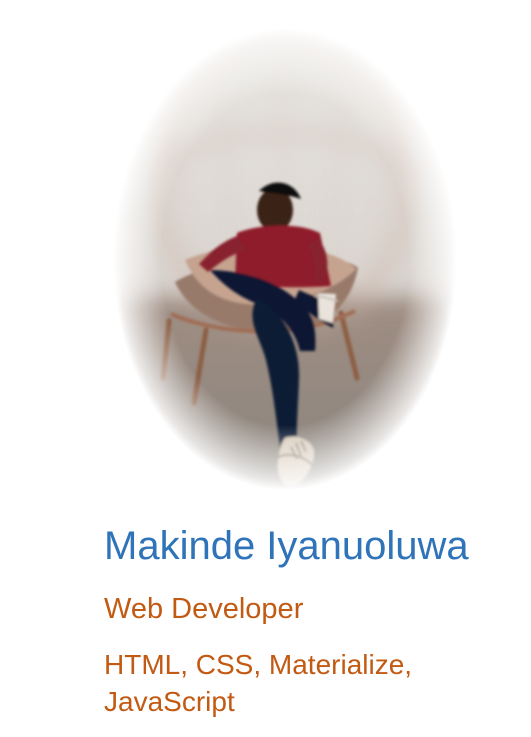 This screenshot has width=531, height=737. Describe the element at coordinates (204, 609) in the screenshot. I see `profile-role: Web Developer` at that location.